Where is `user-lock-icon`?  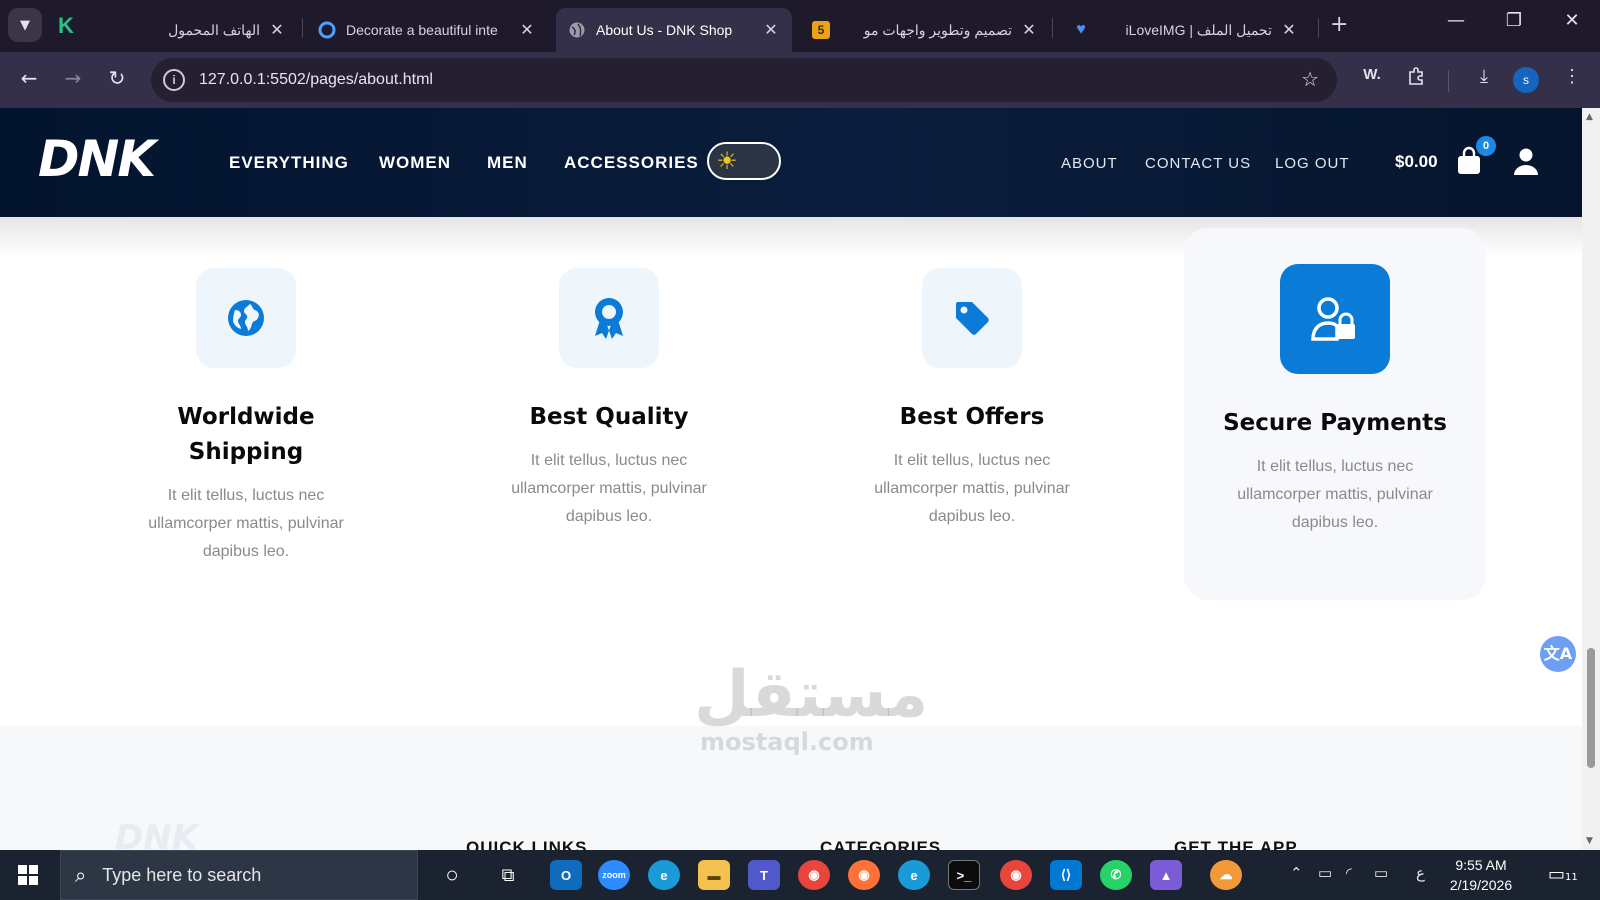 user-lock-icon is located at coordinates (1333, 319).